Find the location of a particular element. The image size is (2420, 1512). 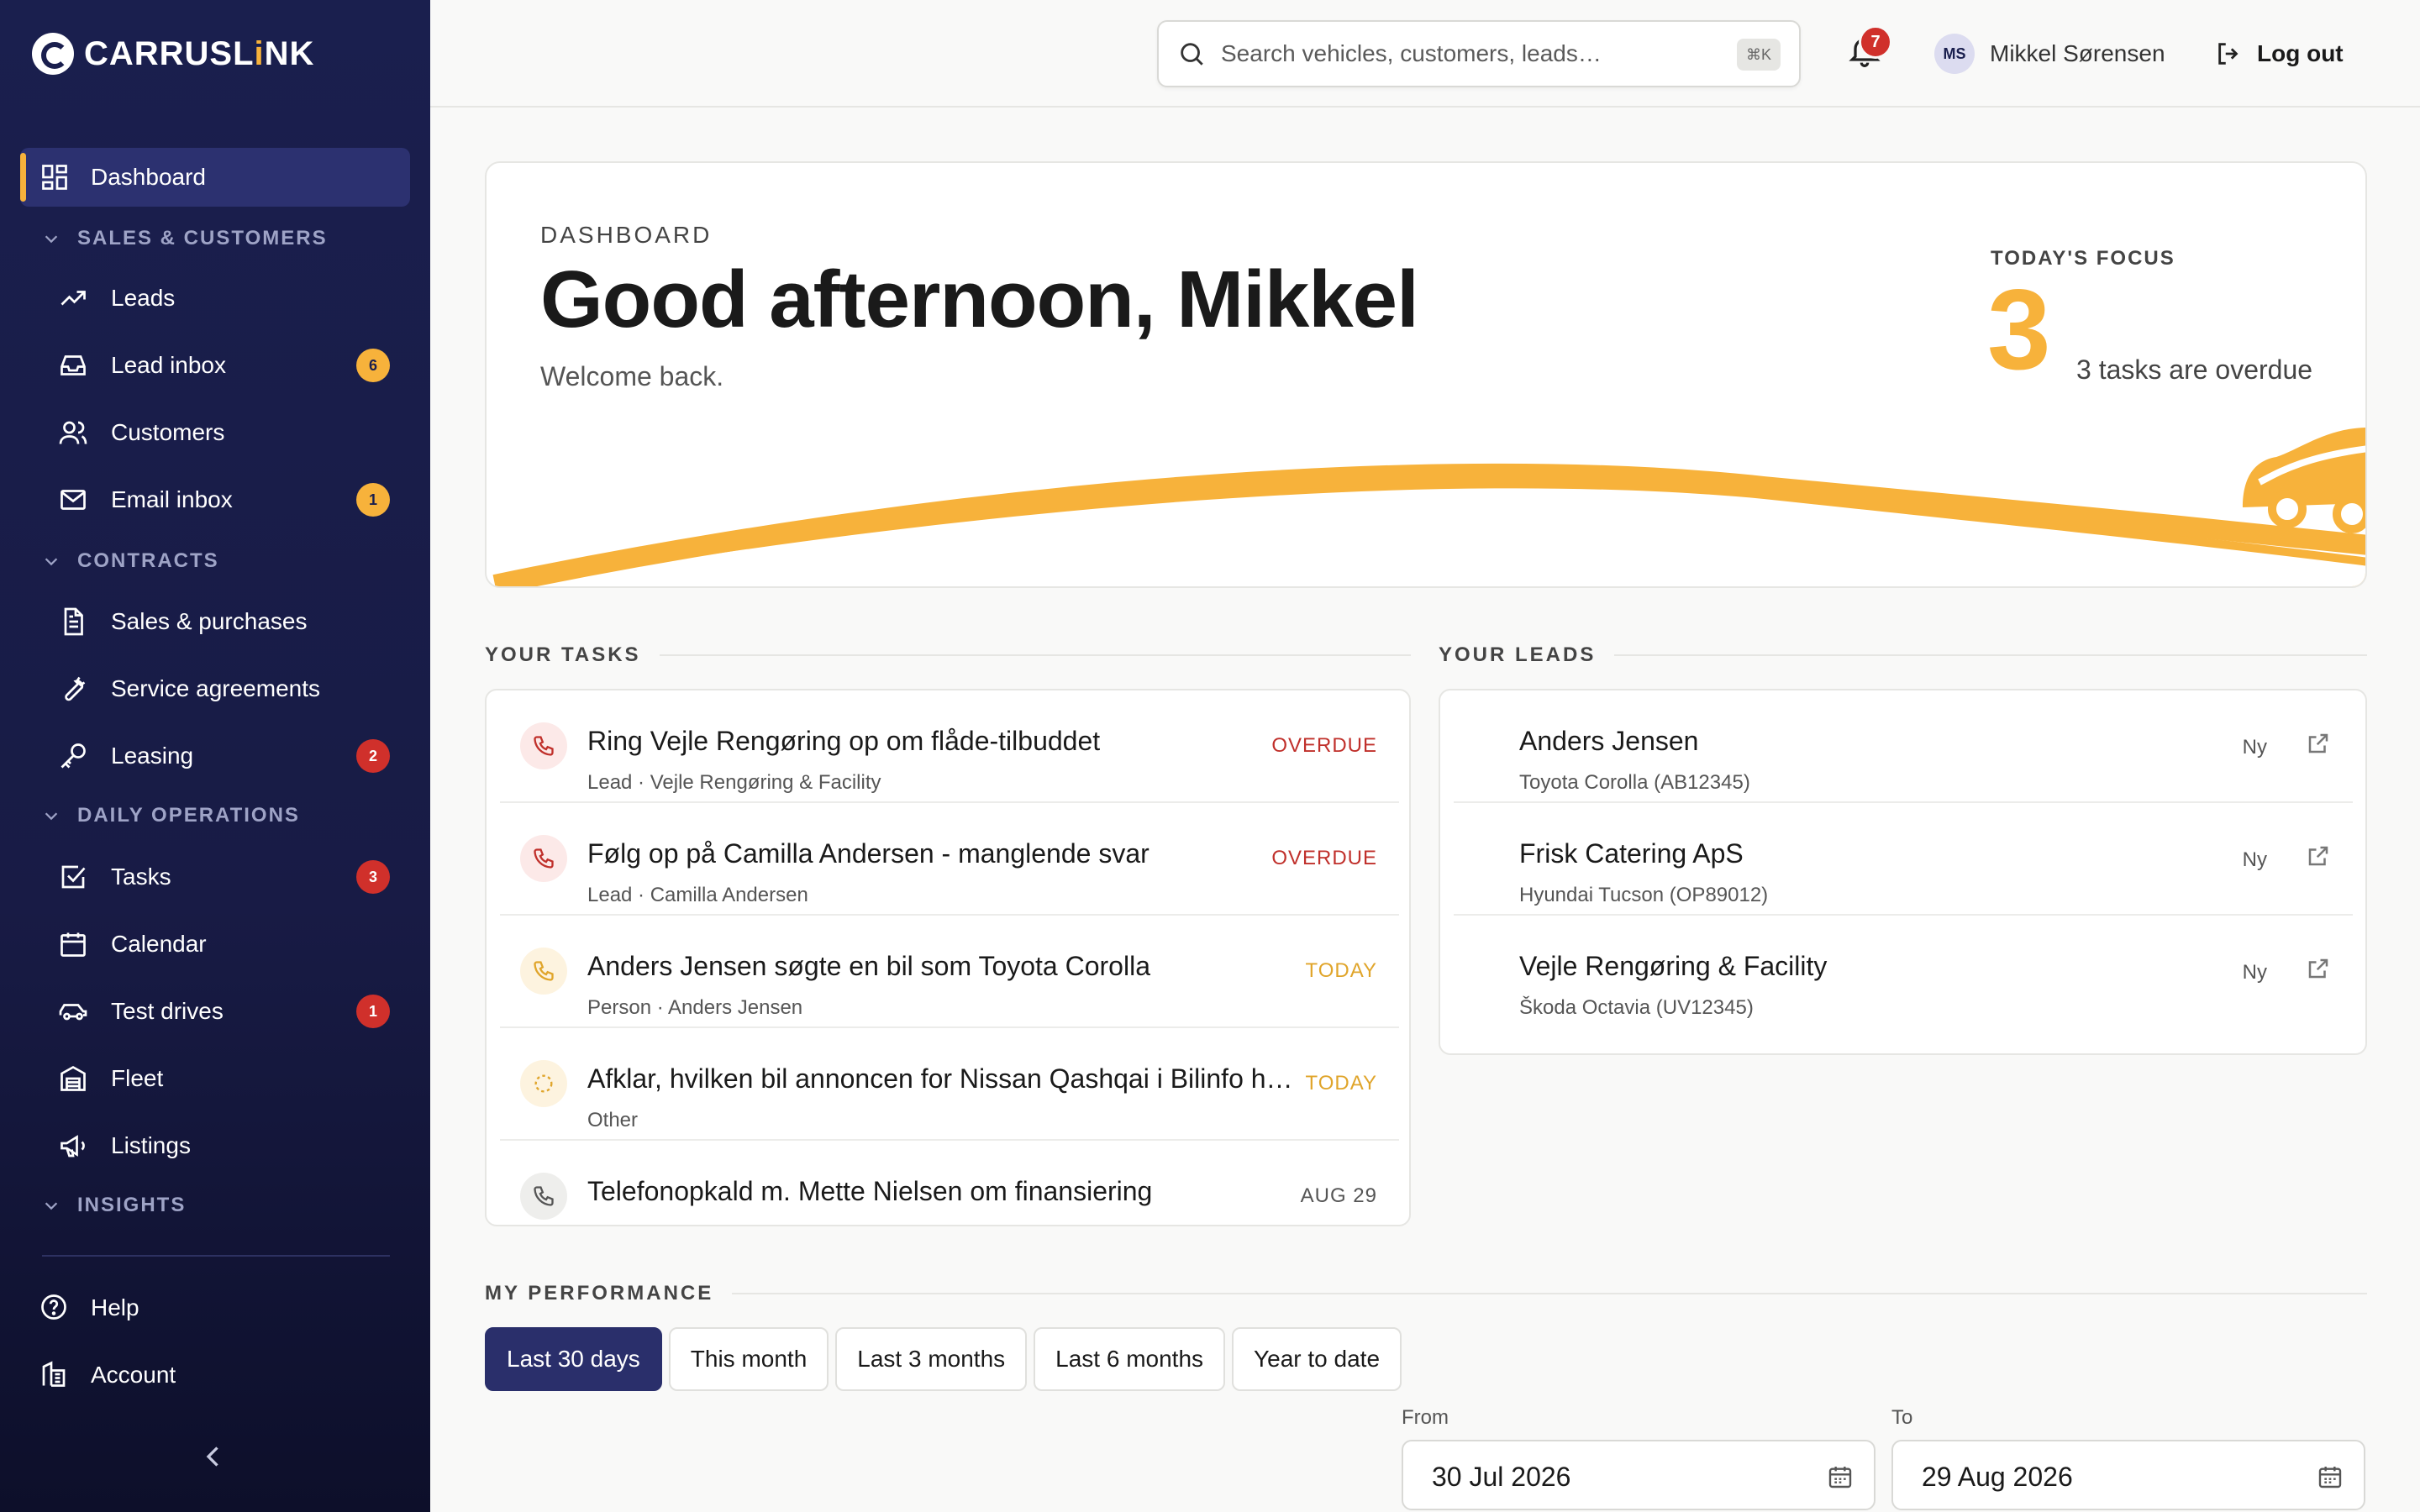

section-sales-customers: SALES & CUSTOMERS is located at coordinates (185, 238).